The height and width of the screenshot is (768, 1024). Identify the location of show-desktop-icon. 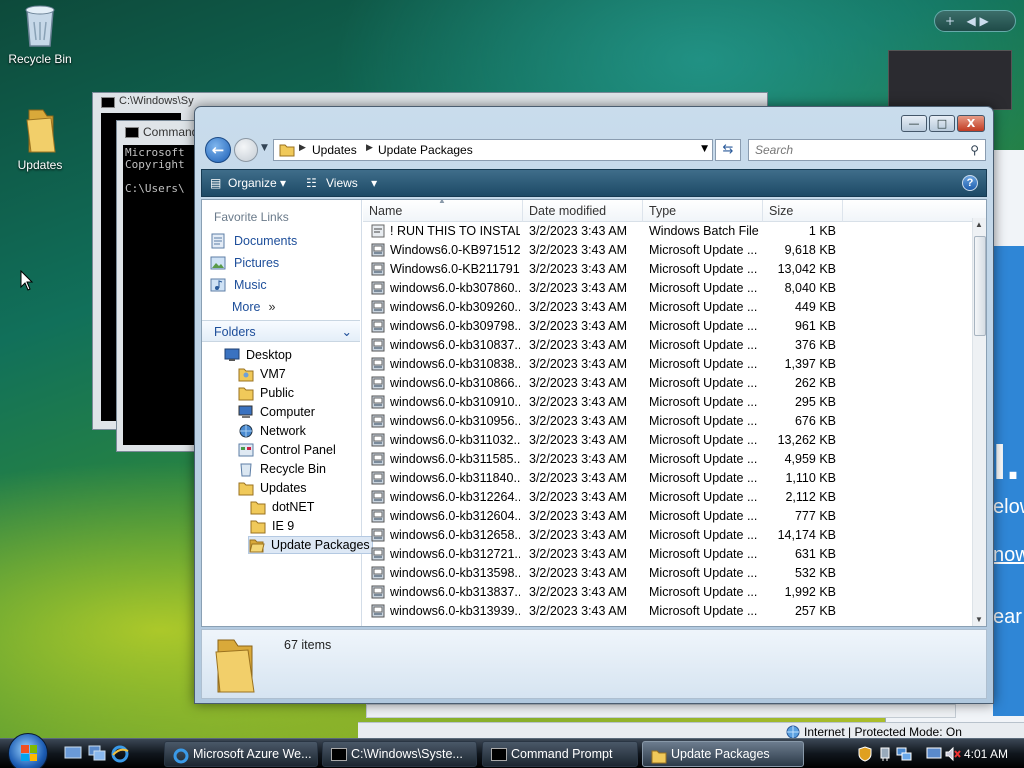
(73, 753).